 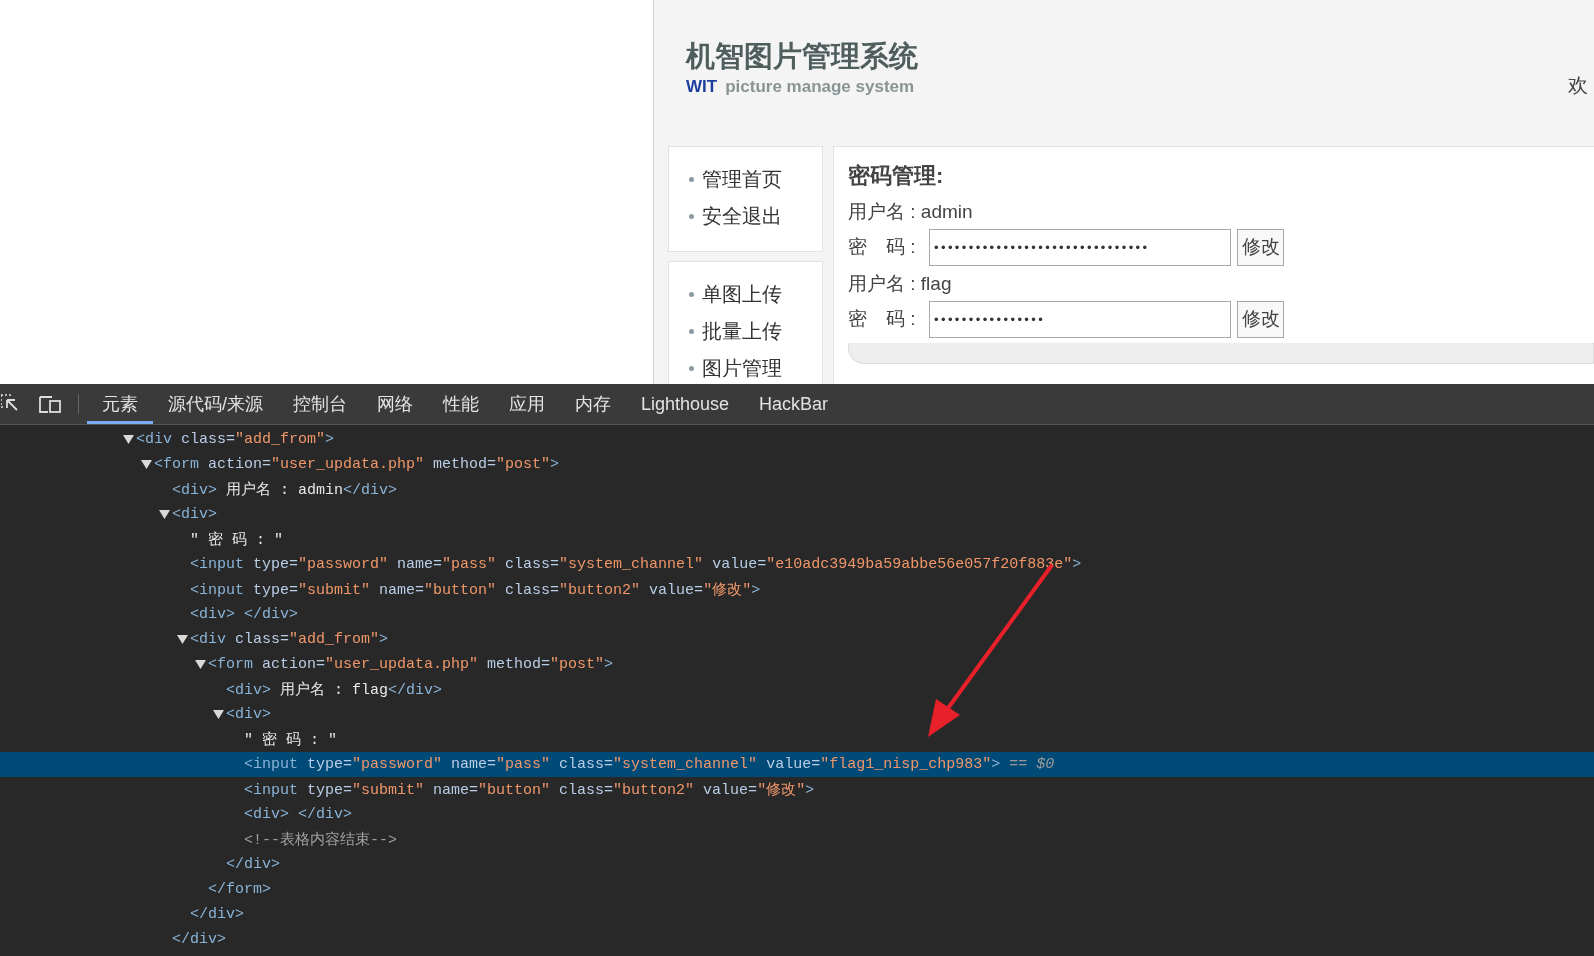 What do you see at coordinates (215, 404) in the screenshot?
I see `devtools-tab: 源代码/来源` at bounding box center [215, 404].